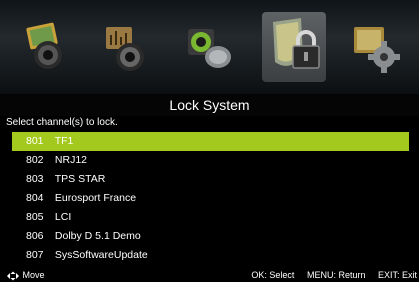 Image resolution: width=419 pixels, height=282 pixels. I want to click on channel-name: LCI, so click(63, 217).